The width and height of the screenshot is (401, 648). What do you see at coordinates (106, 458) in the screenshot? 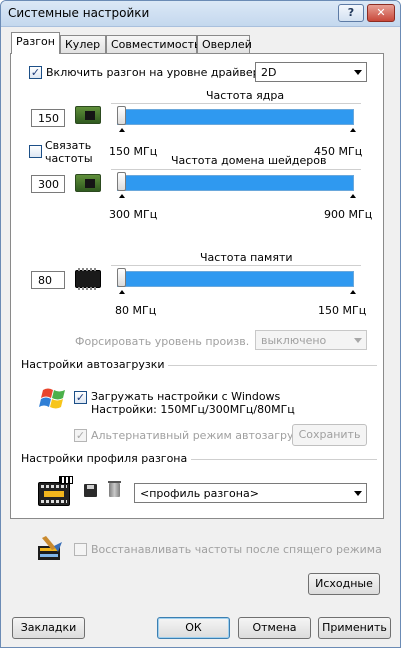
I see `profile-group-title: Настройки профиля разгона` at bounding box center [106, 458].